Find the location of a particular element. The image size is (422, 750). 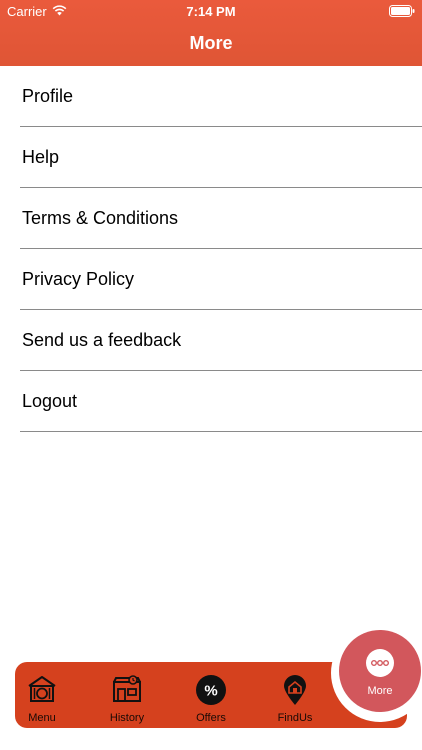

menu-item-privacy: Privacy Policy is located at coordinates (211, 279).